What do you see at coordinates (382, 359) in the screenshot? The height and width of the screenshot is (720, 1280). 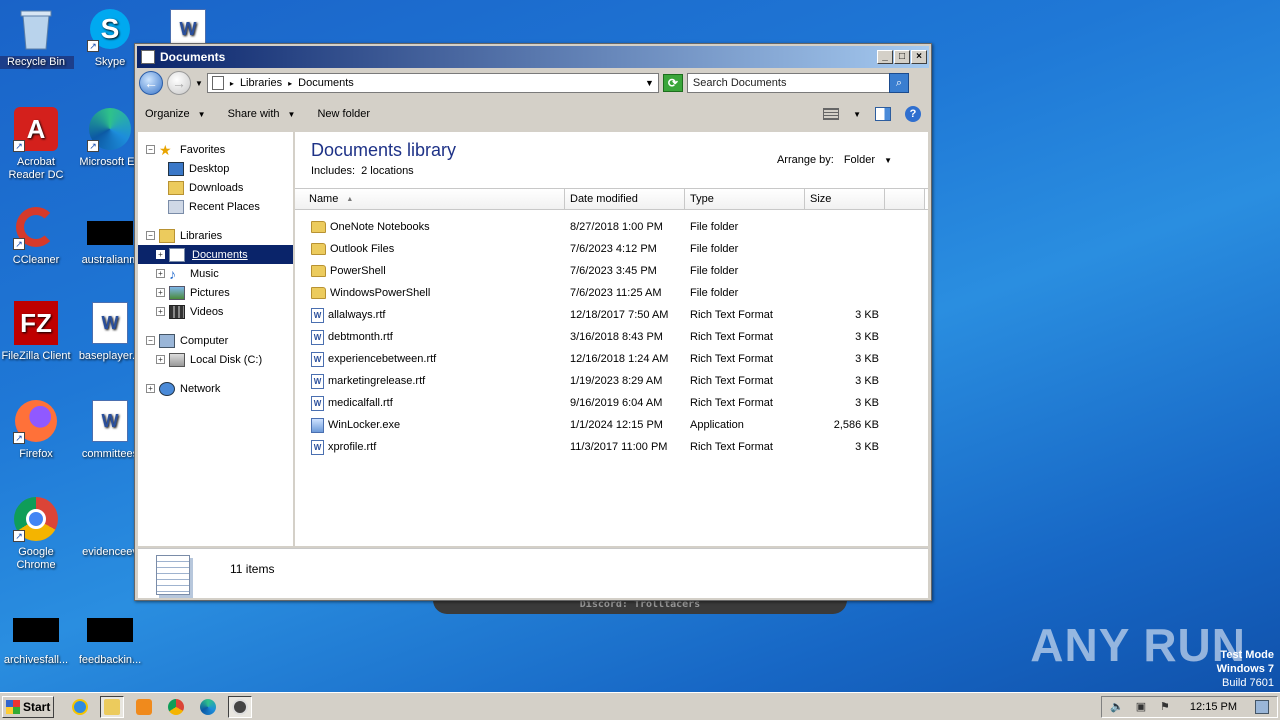 I see `file-name: experiencebetween.rtf` at bounding box center [382, 359].